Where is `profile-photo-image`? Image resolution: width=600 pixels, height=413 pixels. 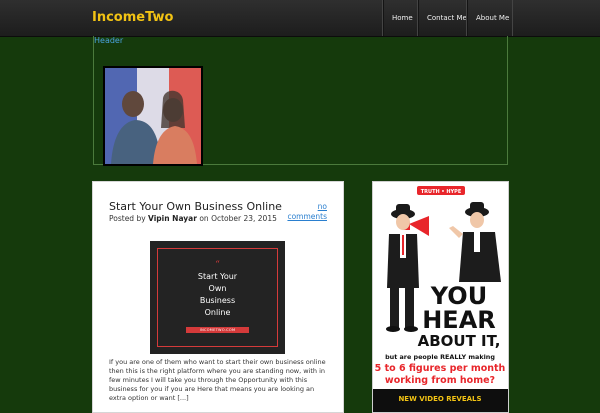
profile-photo-image is located at coordinates (153, 116).